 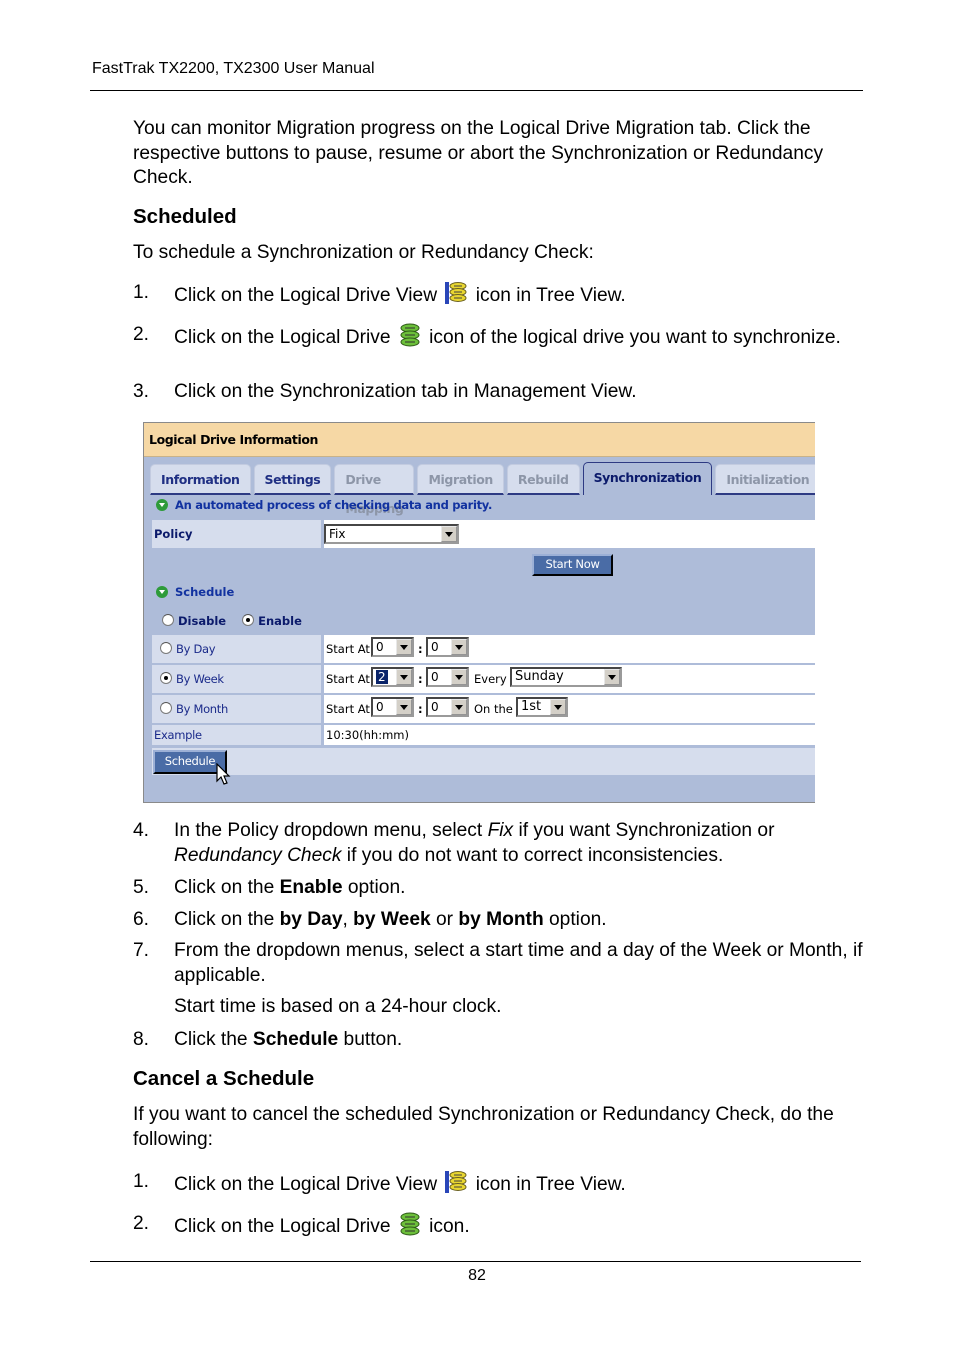 I want to click on day-of-month-dropdown: 1st, so click(x=542, y=707).